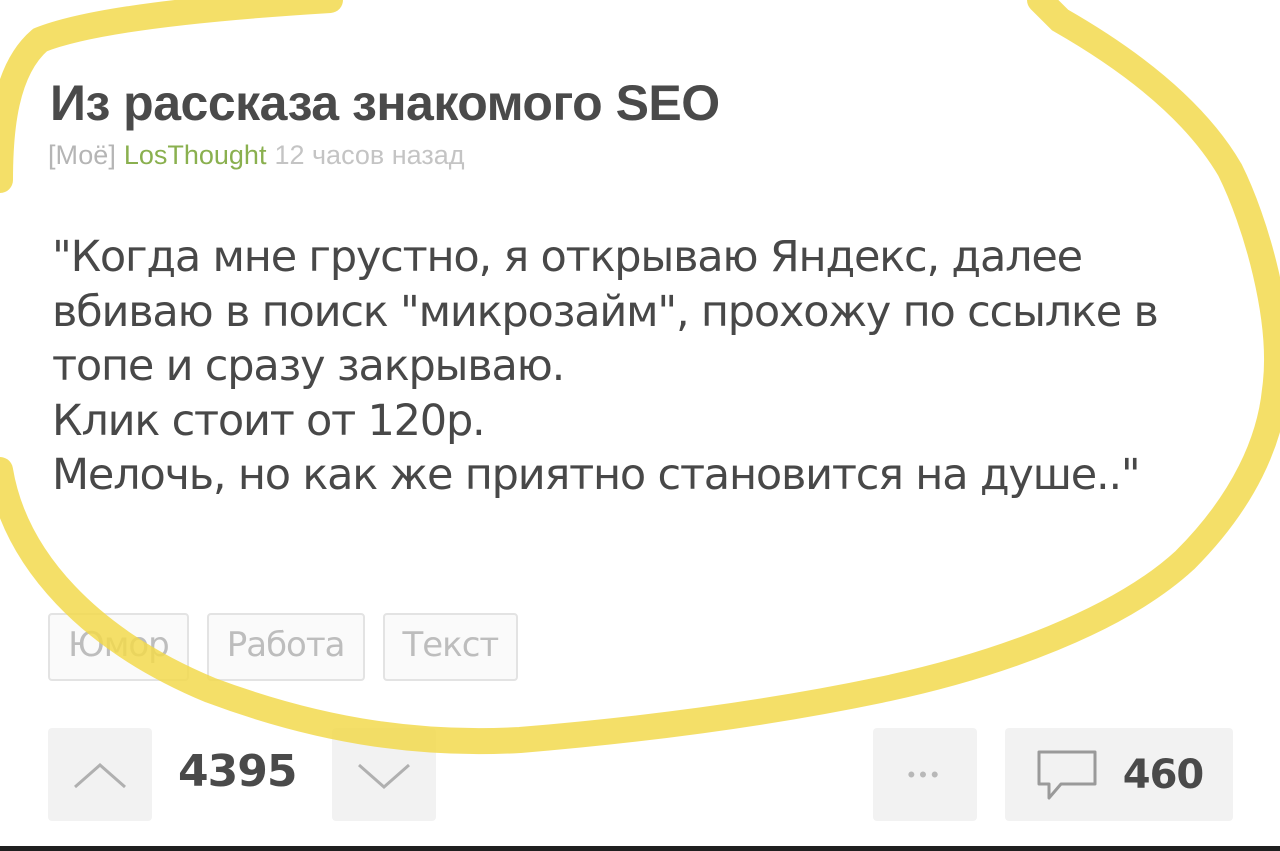  What do you see at coordinates (237, 771) in the screenshot?
I see `rating-count: 4395` at bounding box center [237, 771].